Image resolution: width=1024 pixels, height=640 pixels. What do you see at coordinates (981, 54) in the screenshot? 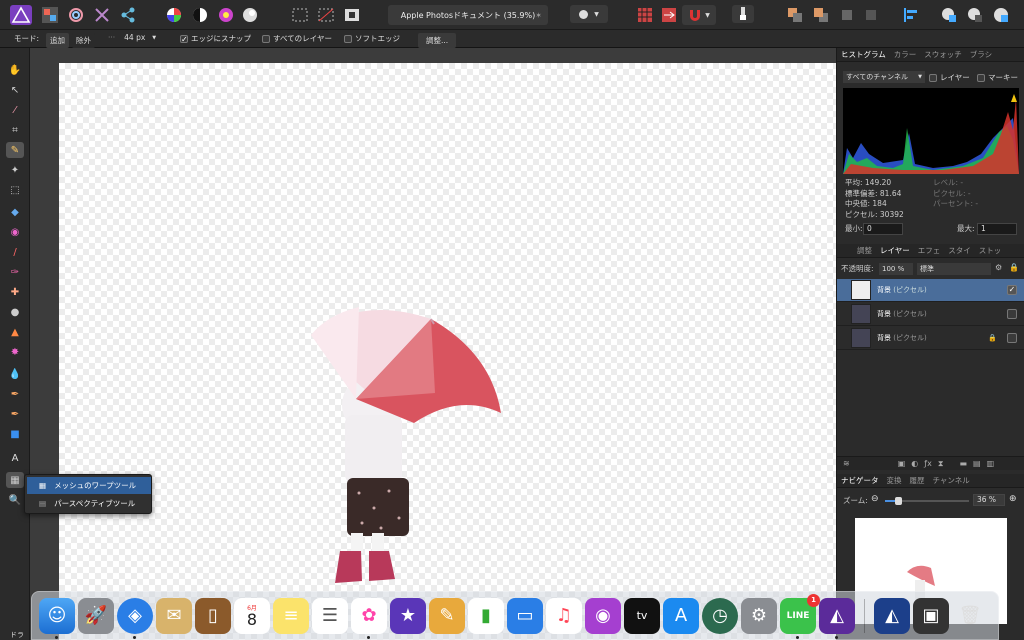
I see `tab-brushes: ブラシ` at bounding box center [981, 54].